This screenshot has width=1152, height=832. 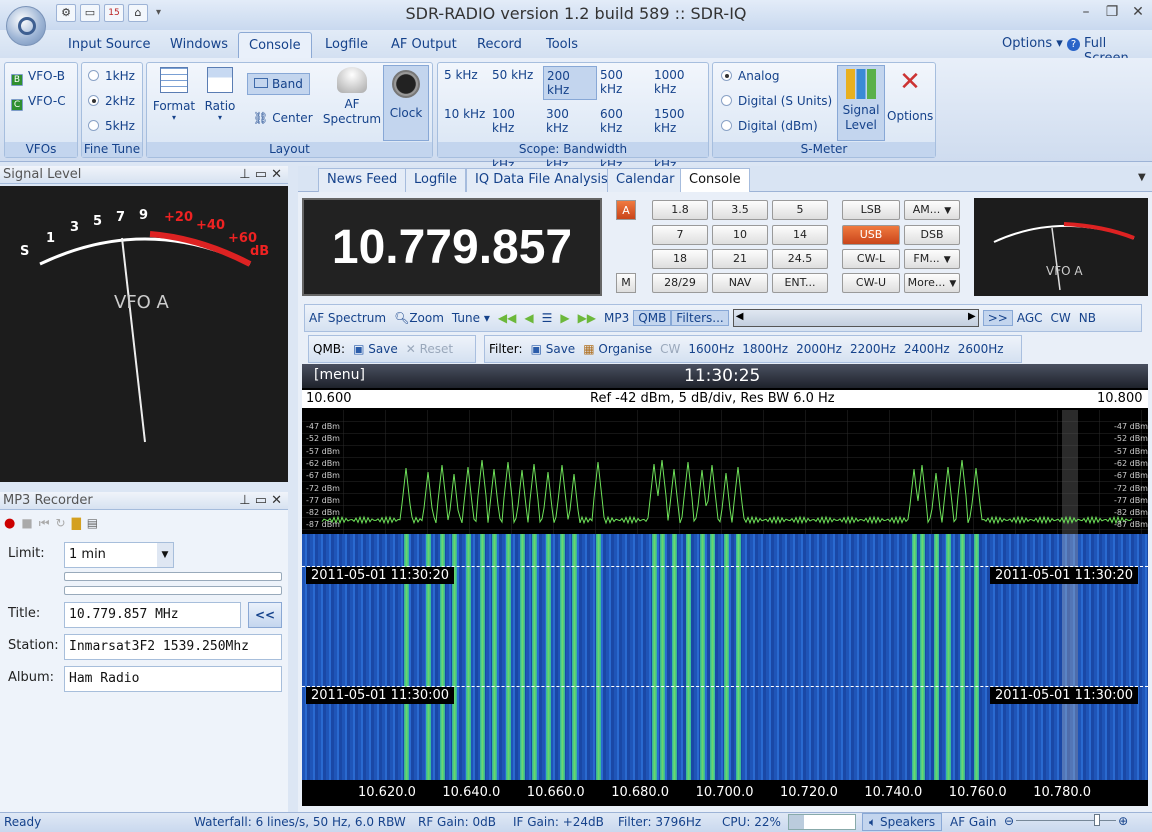 What do you see at coordinates (352, 97) in the screenshot?
I see `af-spectrum-button: AF Spectrum` at bounding box center [352, 97].